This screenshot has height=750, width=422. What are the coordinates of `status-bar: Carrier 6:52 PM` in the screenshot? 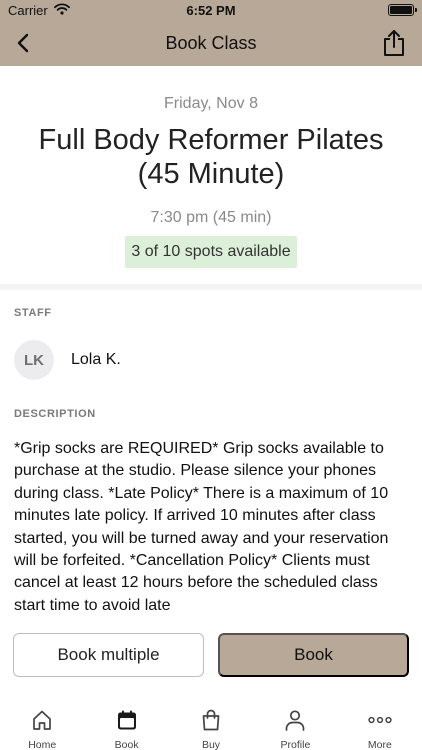 It's located at (211, 10).